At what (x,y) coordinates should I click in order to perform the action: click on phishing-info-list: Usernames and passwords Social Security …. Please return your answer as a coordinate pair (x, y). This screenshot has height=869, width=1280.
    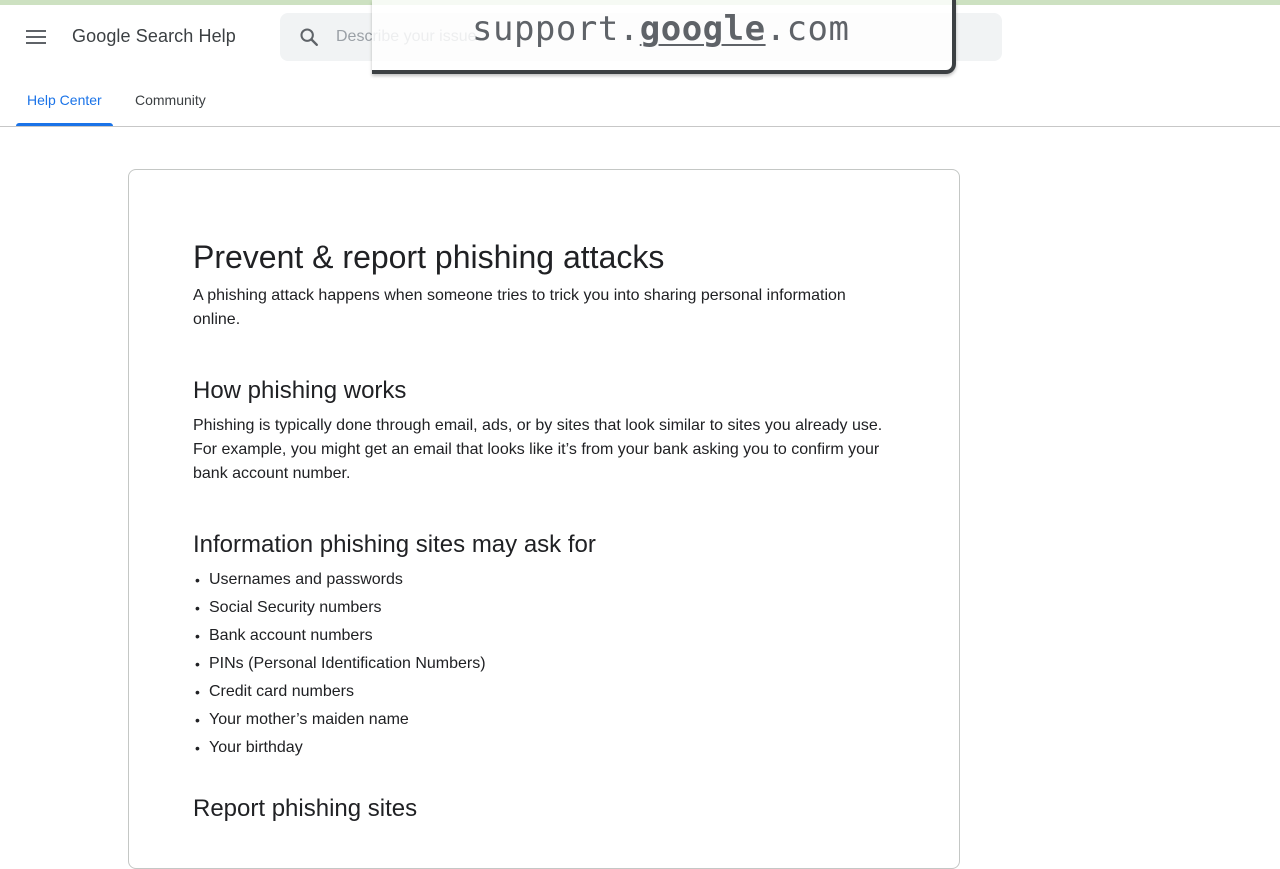
    Looking at the image, I should click on (543, 664).